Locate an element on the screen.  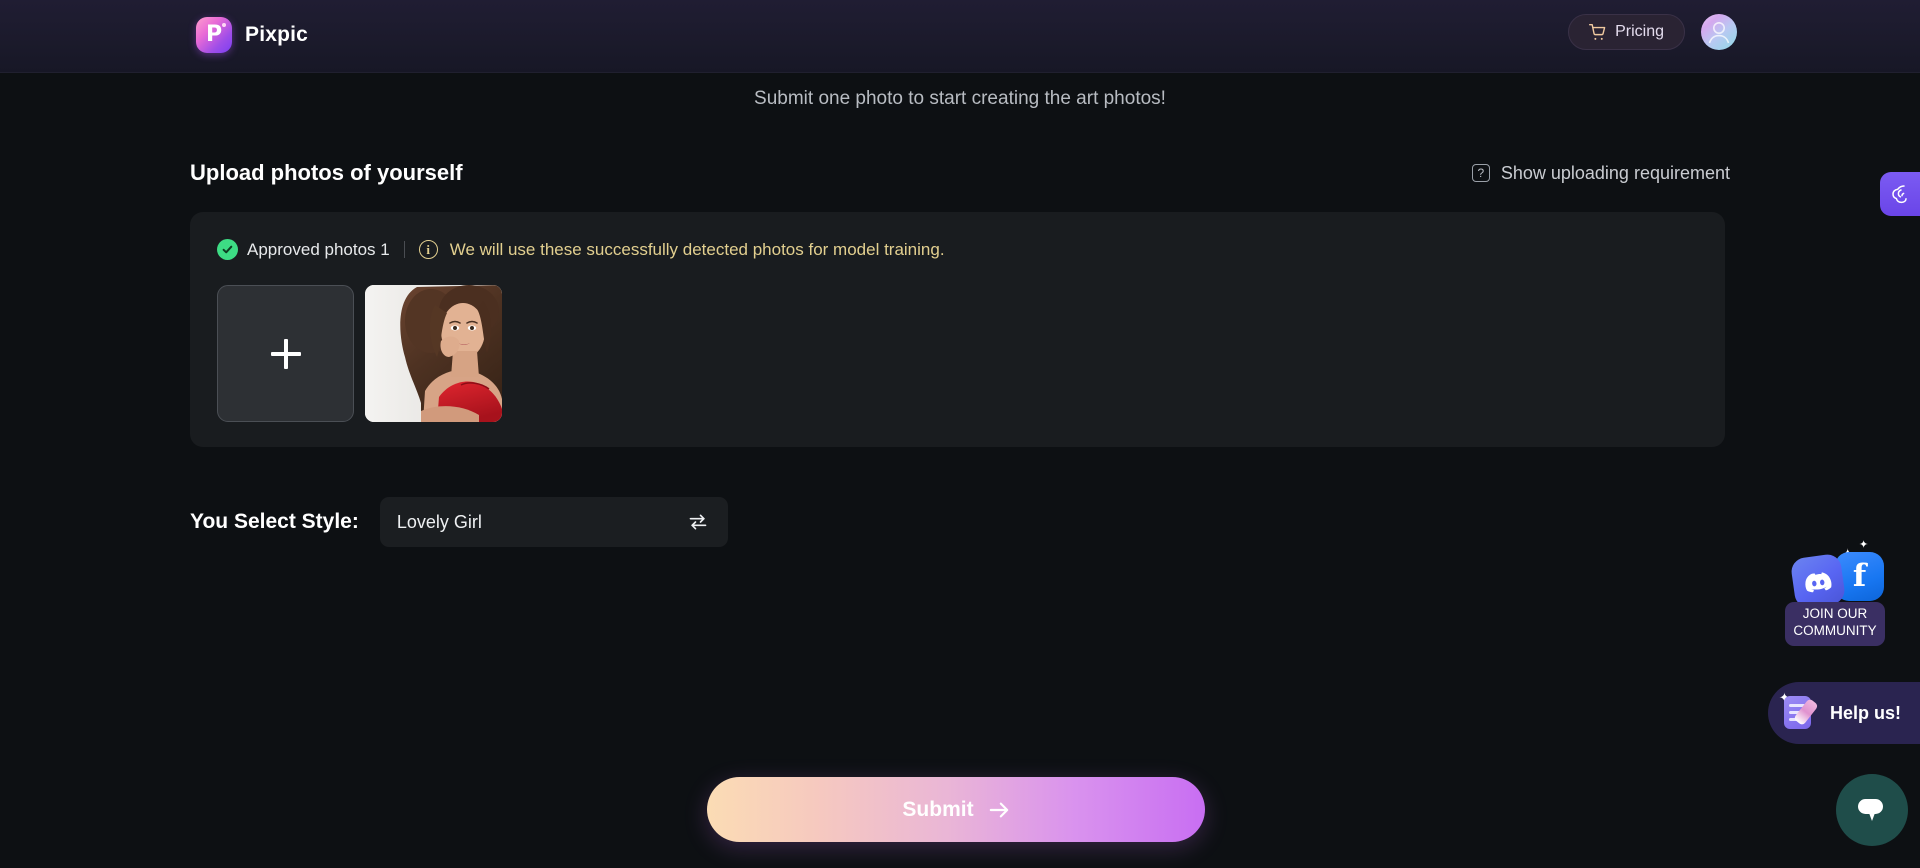
help-us-widget: ✦ Help us! is located at coordinates (1844, 713).